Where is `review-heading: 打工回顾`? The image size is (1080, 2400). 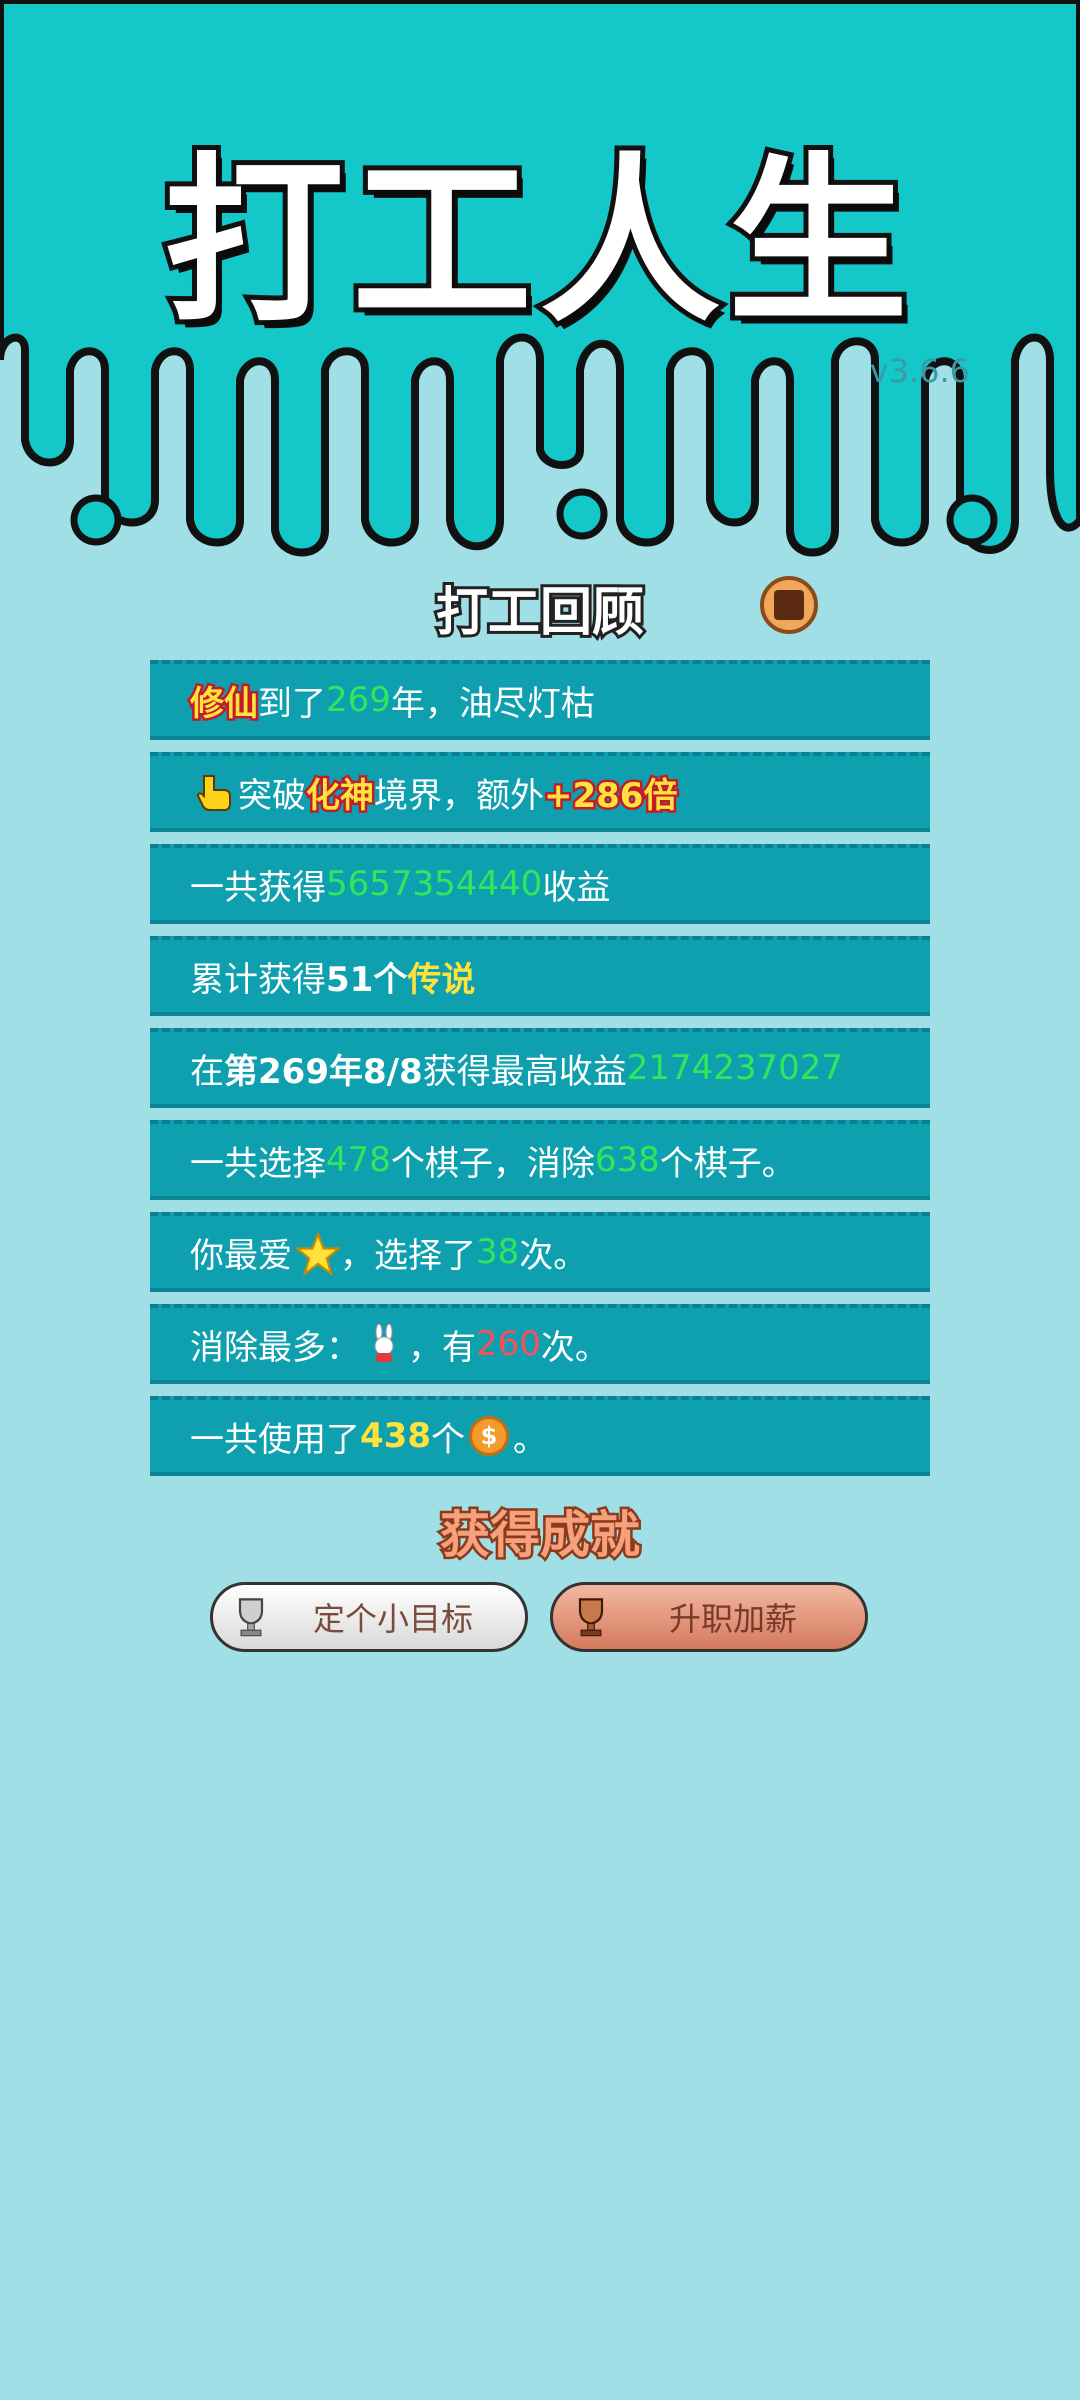
review-heading: 打工回顾 is located at coordinates (540, 613).